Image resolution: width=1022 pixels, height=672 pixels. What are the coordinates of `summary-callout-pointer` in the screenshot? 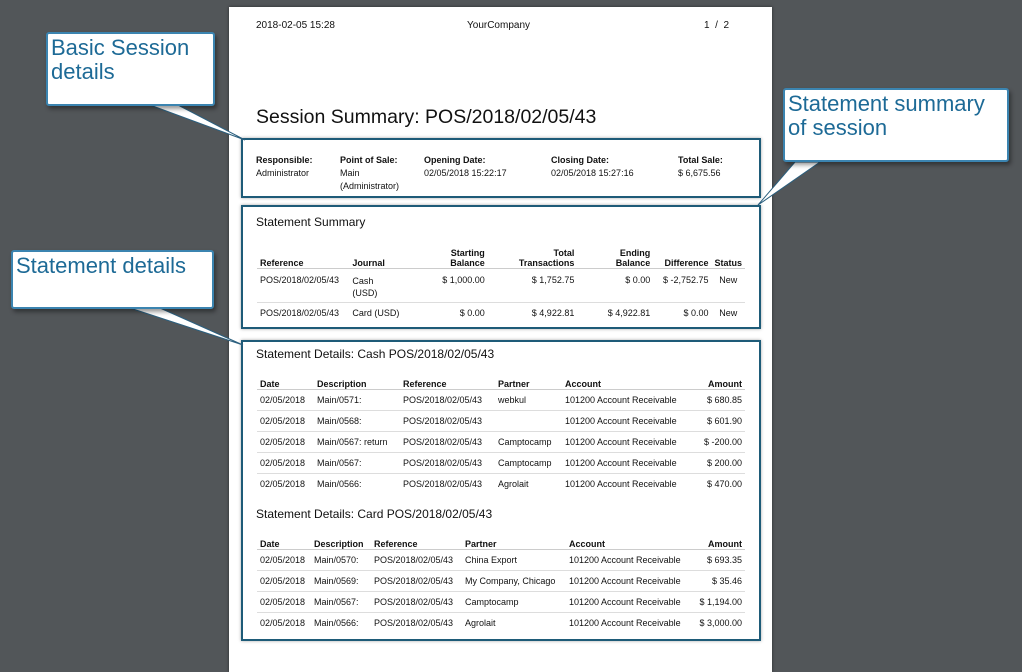 It's located at (789, 183).